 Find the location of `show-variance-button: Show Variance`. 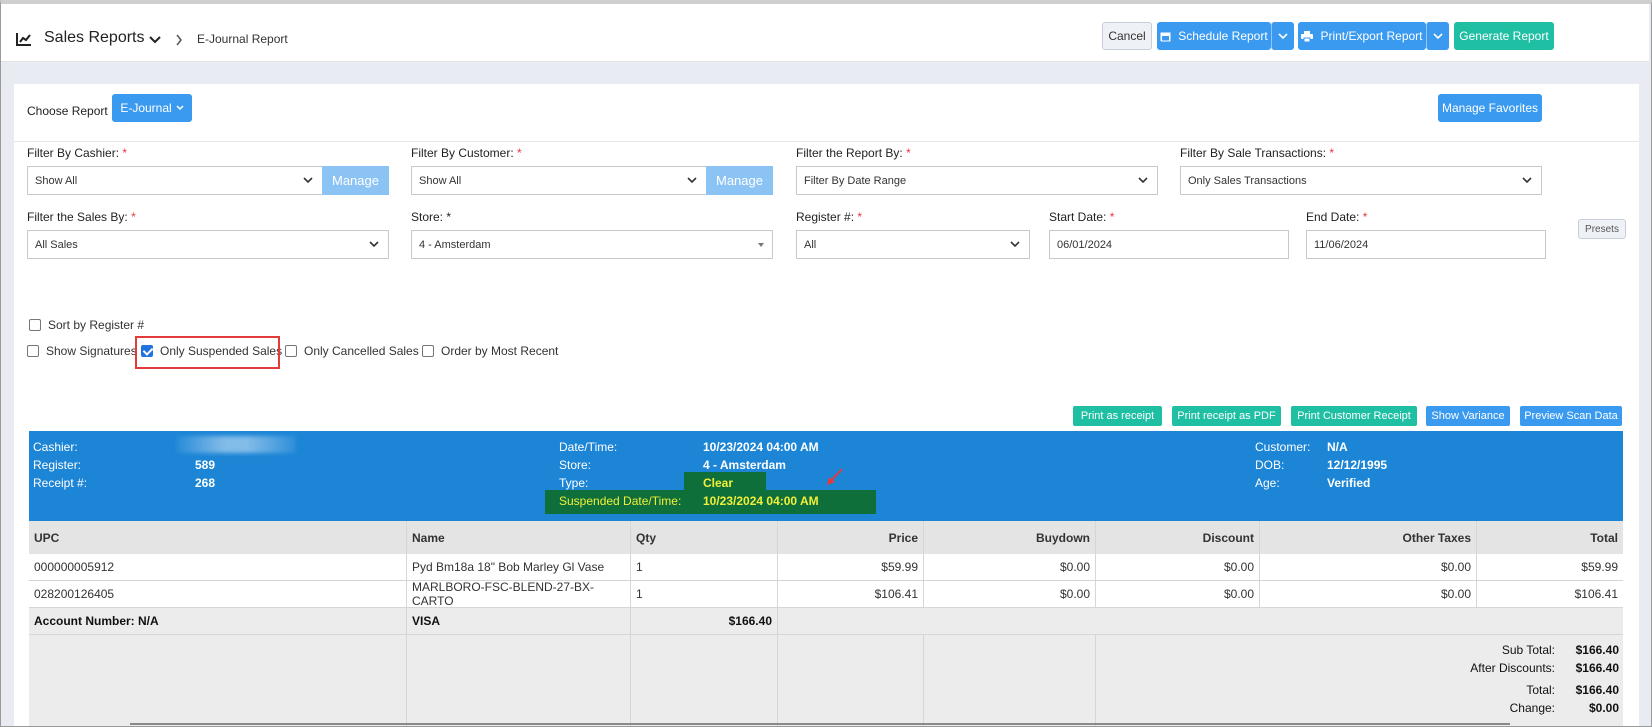

show-variance-button: Show Variance is located at coordinates (1468, 416).